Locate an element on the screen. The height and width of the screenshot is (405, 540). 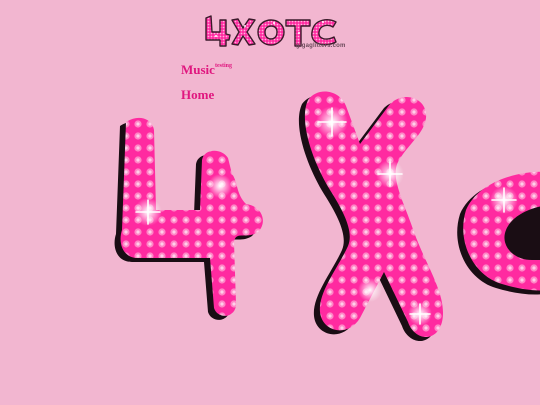
nav-link-music: Music testing is located at coordinates (206, 69).